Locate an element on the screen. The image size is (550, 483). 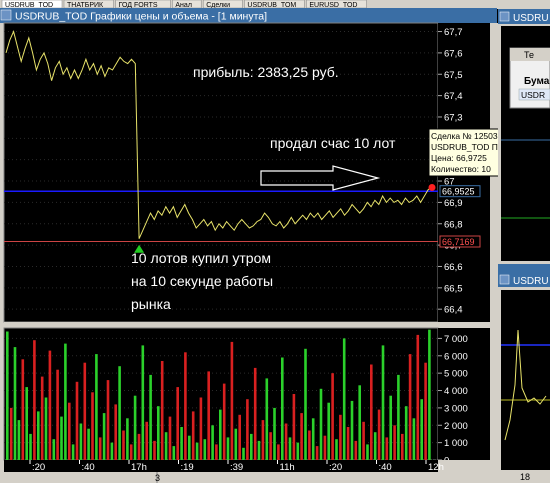
tab-label-4: Сделки is located at coordinates (218, 5).